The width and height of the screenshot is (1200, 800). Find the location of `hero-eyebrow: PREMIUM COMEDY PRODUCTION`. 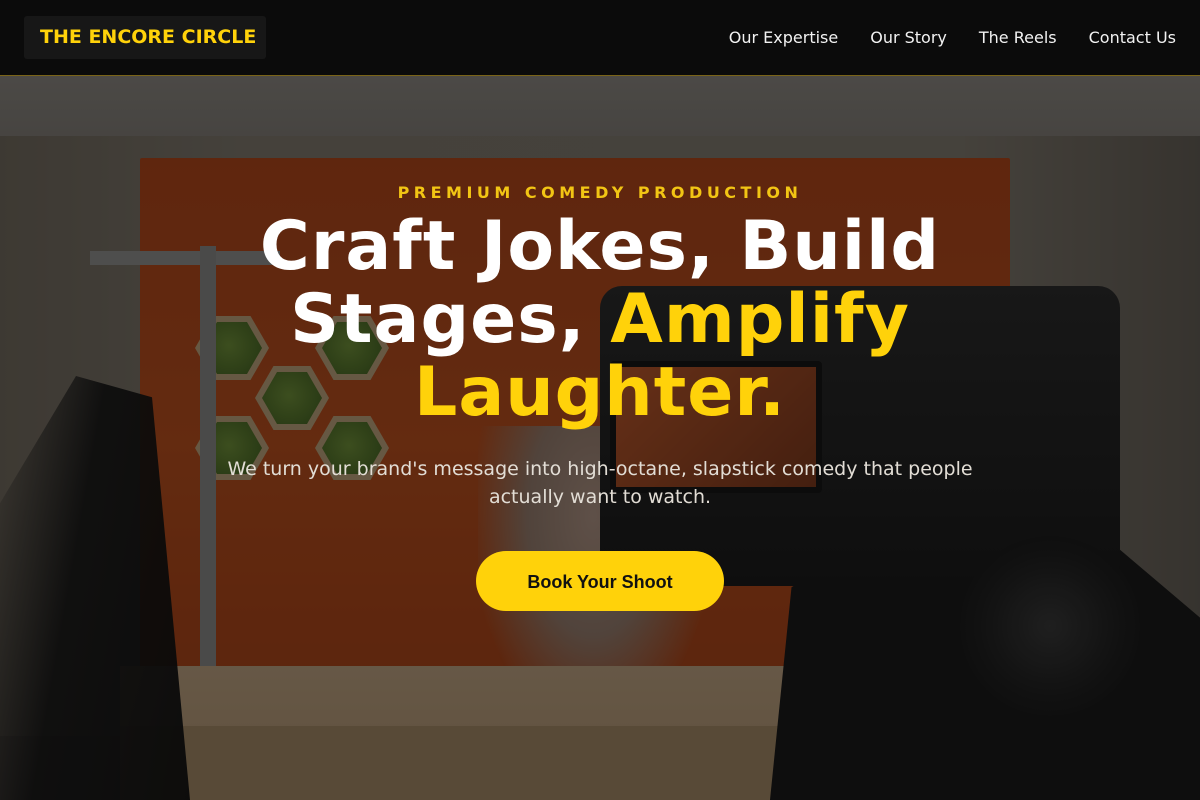

hero-eyebrow: PREMIUM COMEDY PRODUCTION is located at coordinates (600, 192).